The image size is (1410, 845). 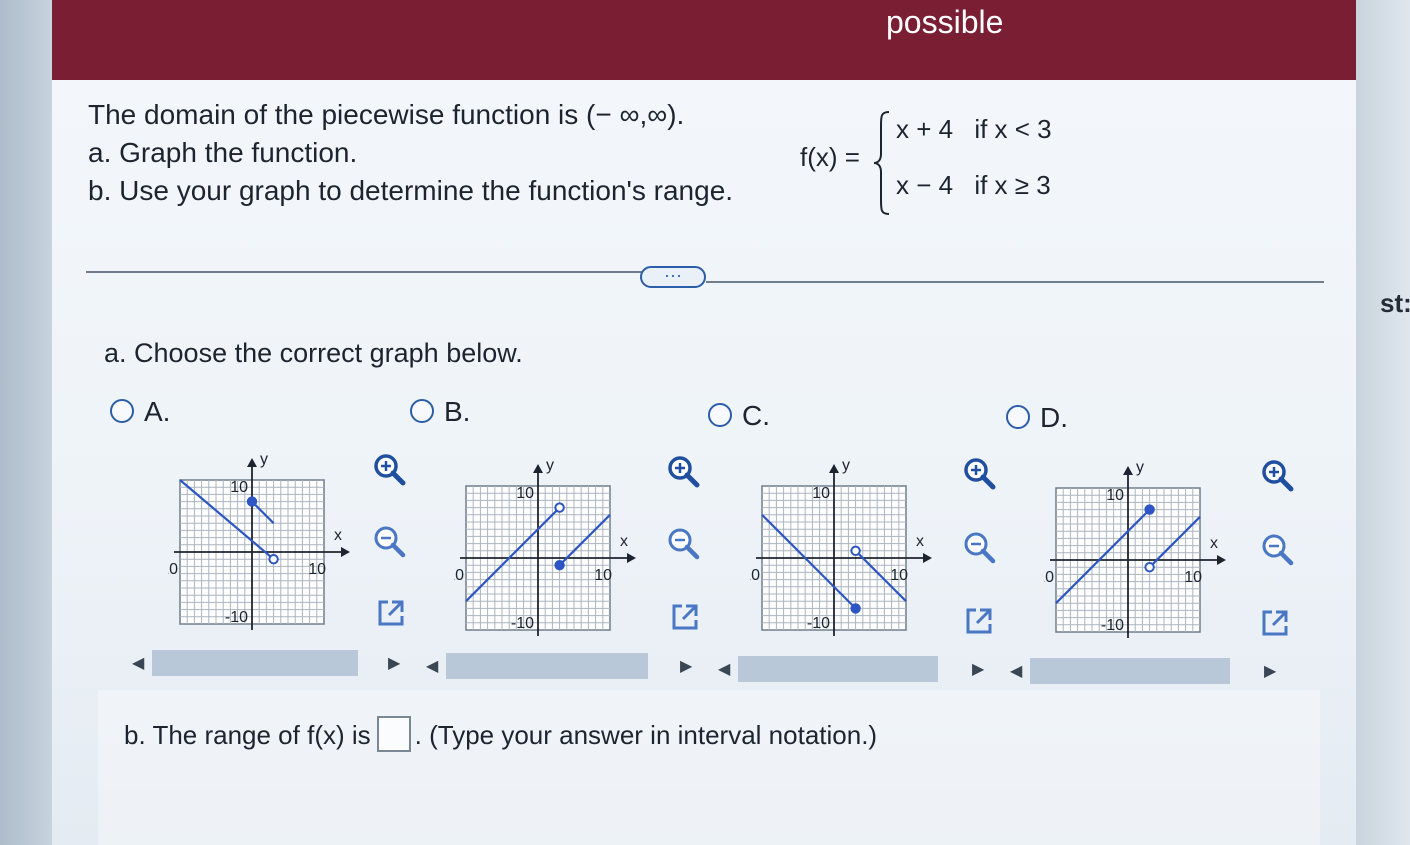 I want to click on part-a-prompt: a. Choose the correct graph below., so click(x=313, y=353).